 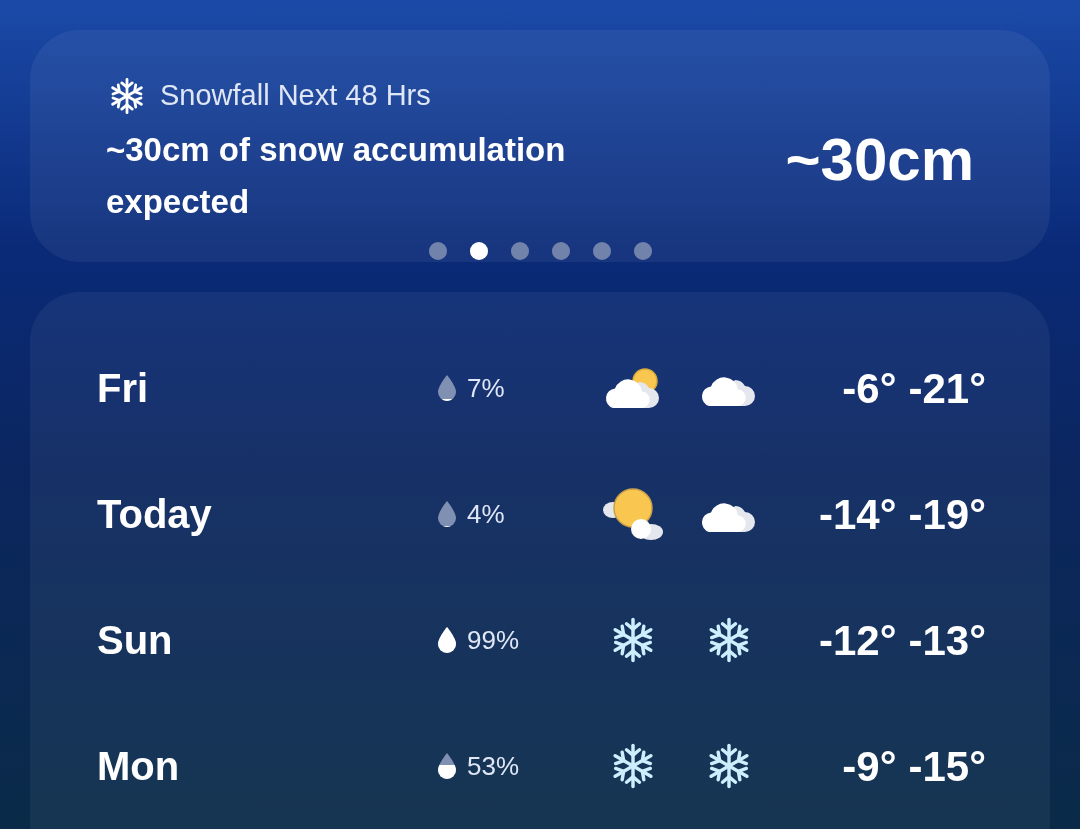 What do you see at coordinates (540, 388) in the screenshot?
I see `forecast-row: Fri 7% -6° -21°` at bounding box center [540, 388].